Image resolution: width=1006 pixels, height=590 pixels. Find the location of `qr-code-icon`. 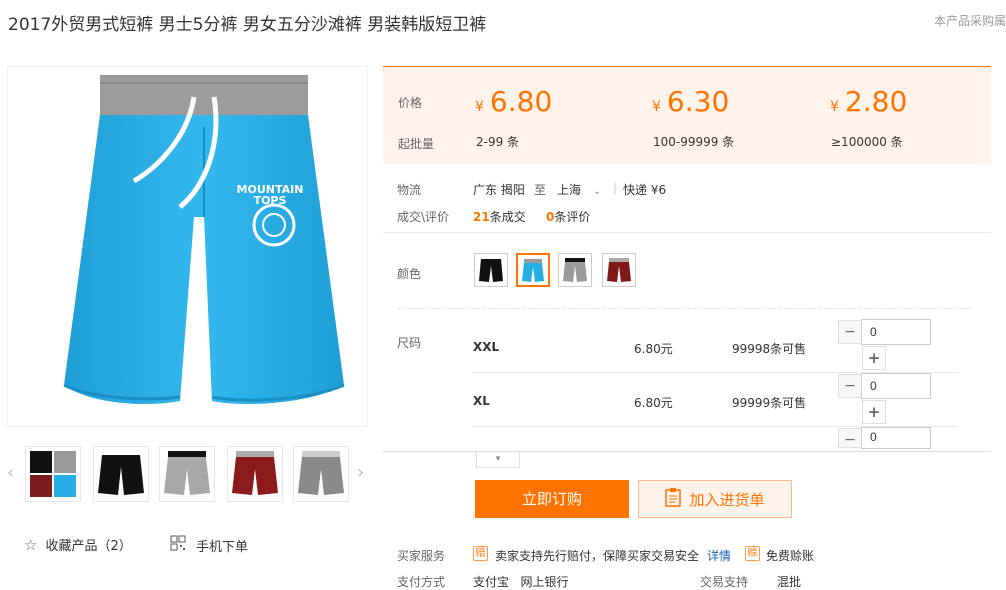

qr-code-icon is located at coordinates (178, 545).